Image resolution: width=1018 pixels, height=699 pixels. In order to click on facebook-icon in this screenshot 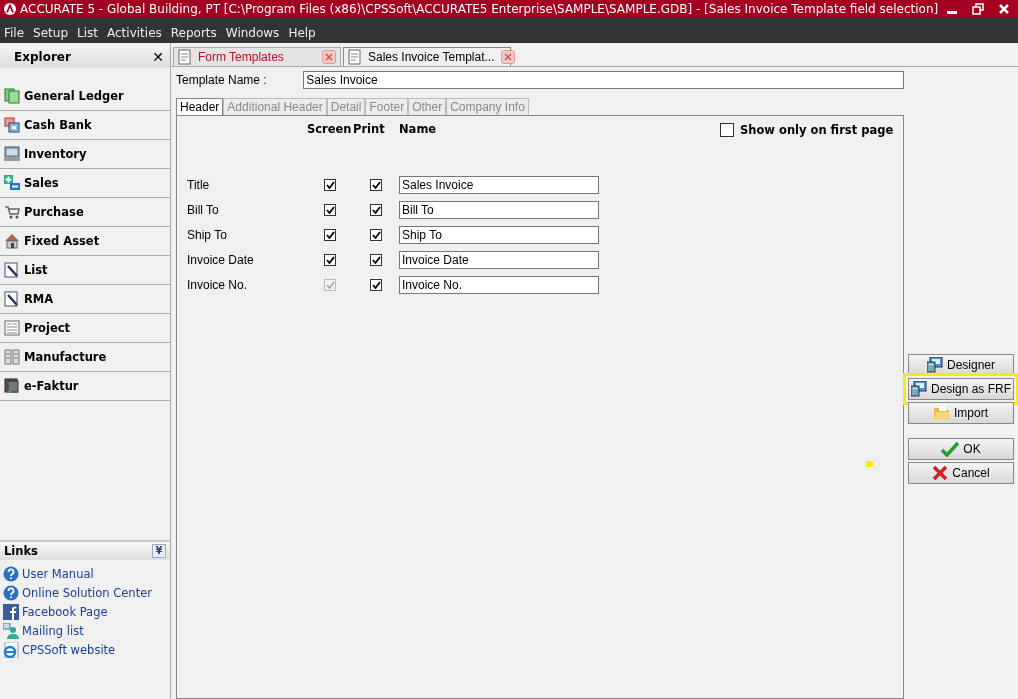, I will do `click(11, 611)`.